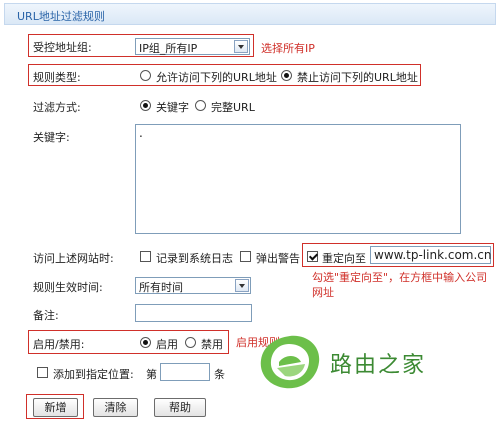  What do you see at coordinates (278, 258) in the screenshot?
I see `alert-label: 弹出警告` at bounding box center [278, 258].